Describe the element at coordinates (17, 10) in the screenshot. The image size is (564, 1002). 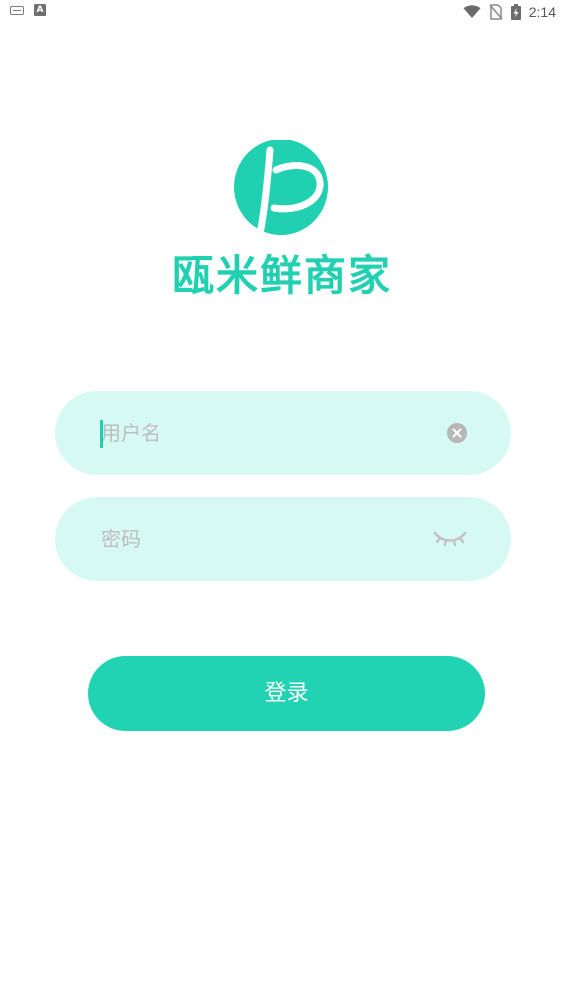
I see `keyboard-icon` at that location.